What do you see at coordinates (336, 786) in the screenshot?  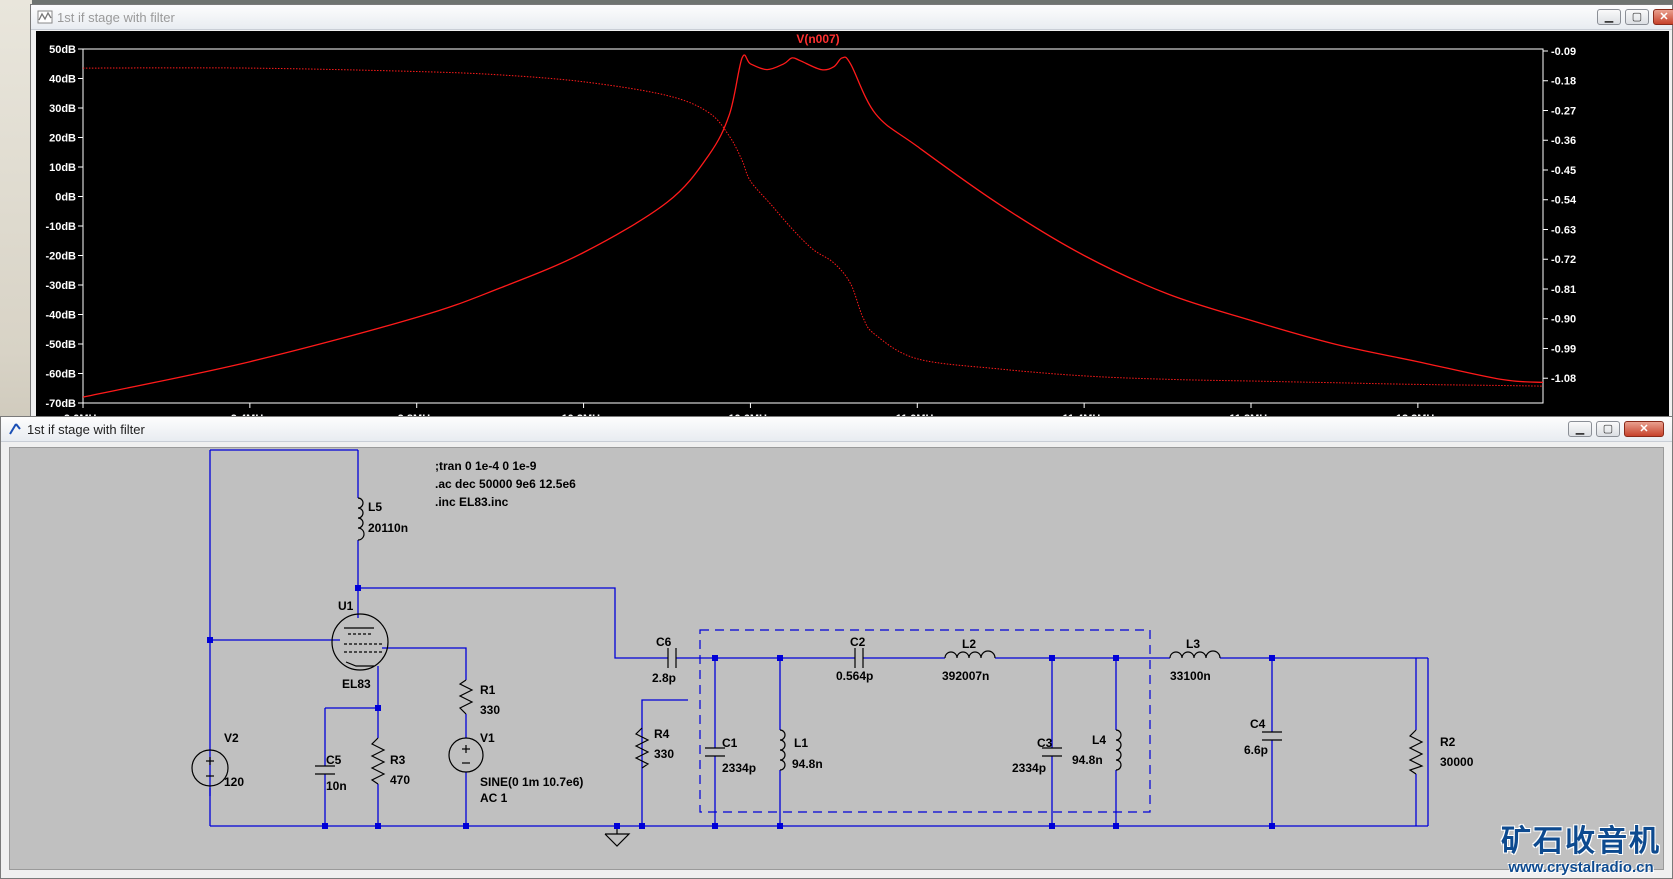 I see `component-value: 10n` at bounding box center [336, 786].